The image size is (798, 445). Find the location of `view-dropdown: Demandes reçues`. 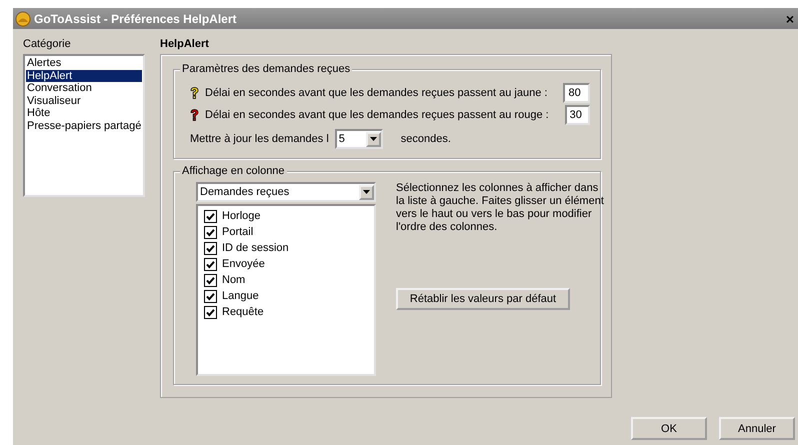

view-dropdown: Demandes reçues is located at coordinates (286, 192).